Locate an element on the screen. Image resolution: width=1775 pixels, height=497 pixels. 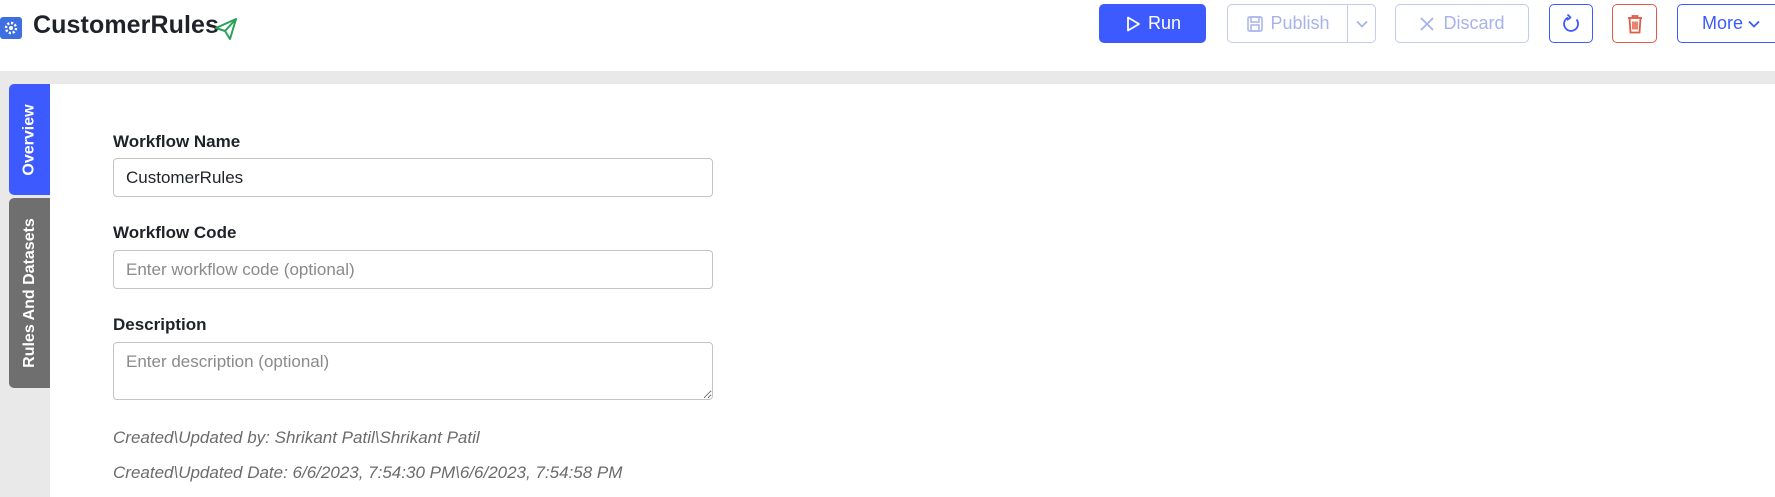
delete-button is located at coordinates (1634, 23).